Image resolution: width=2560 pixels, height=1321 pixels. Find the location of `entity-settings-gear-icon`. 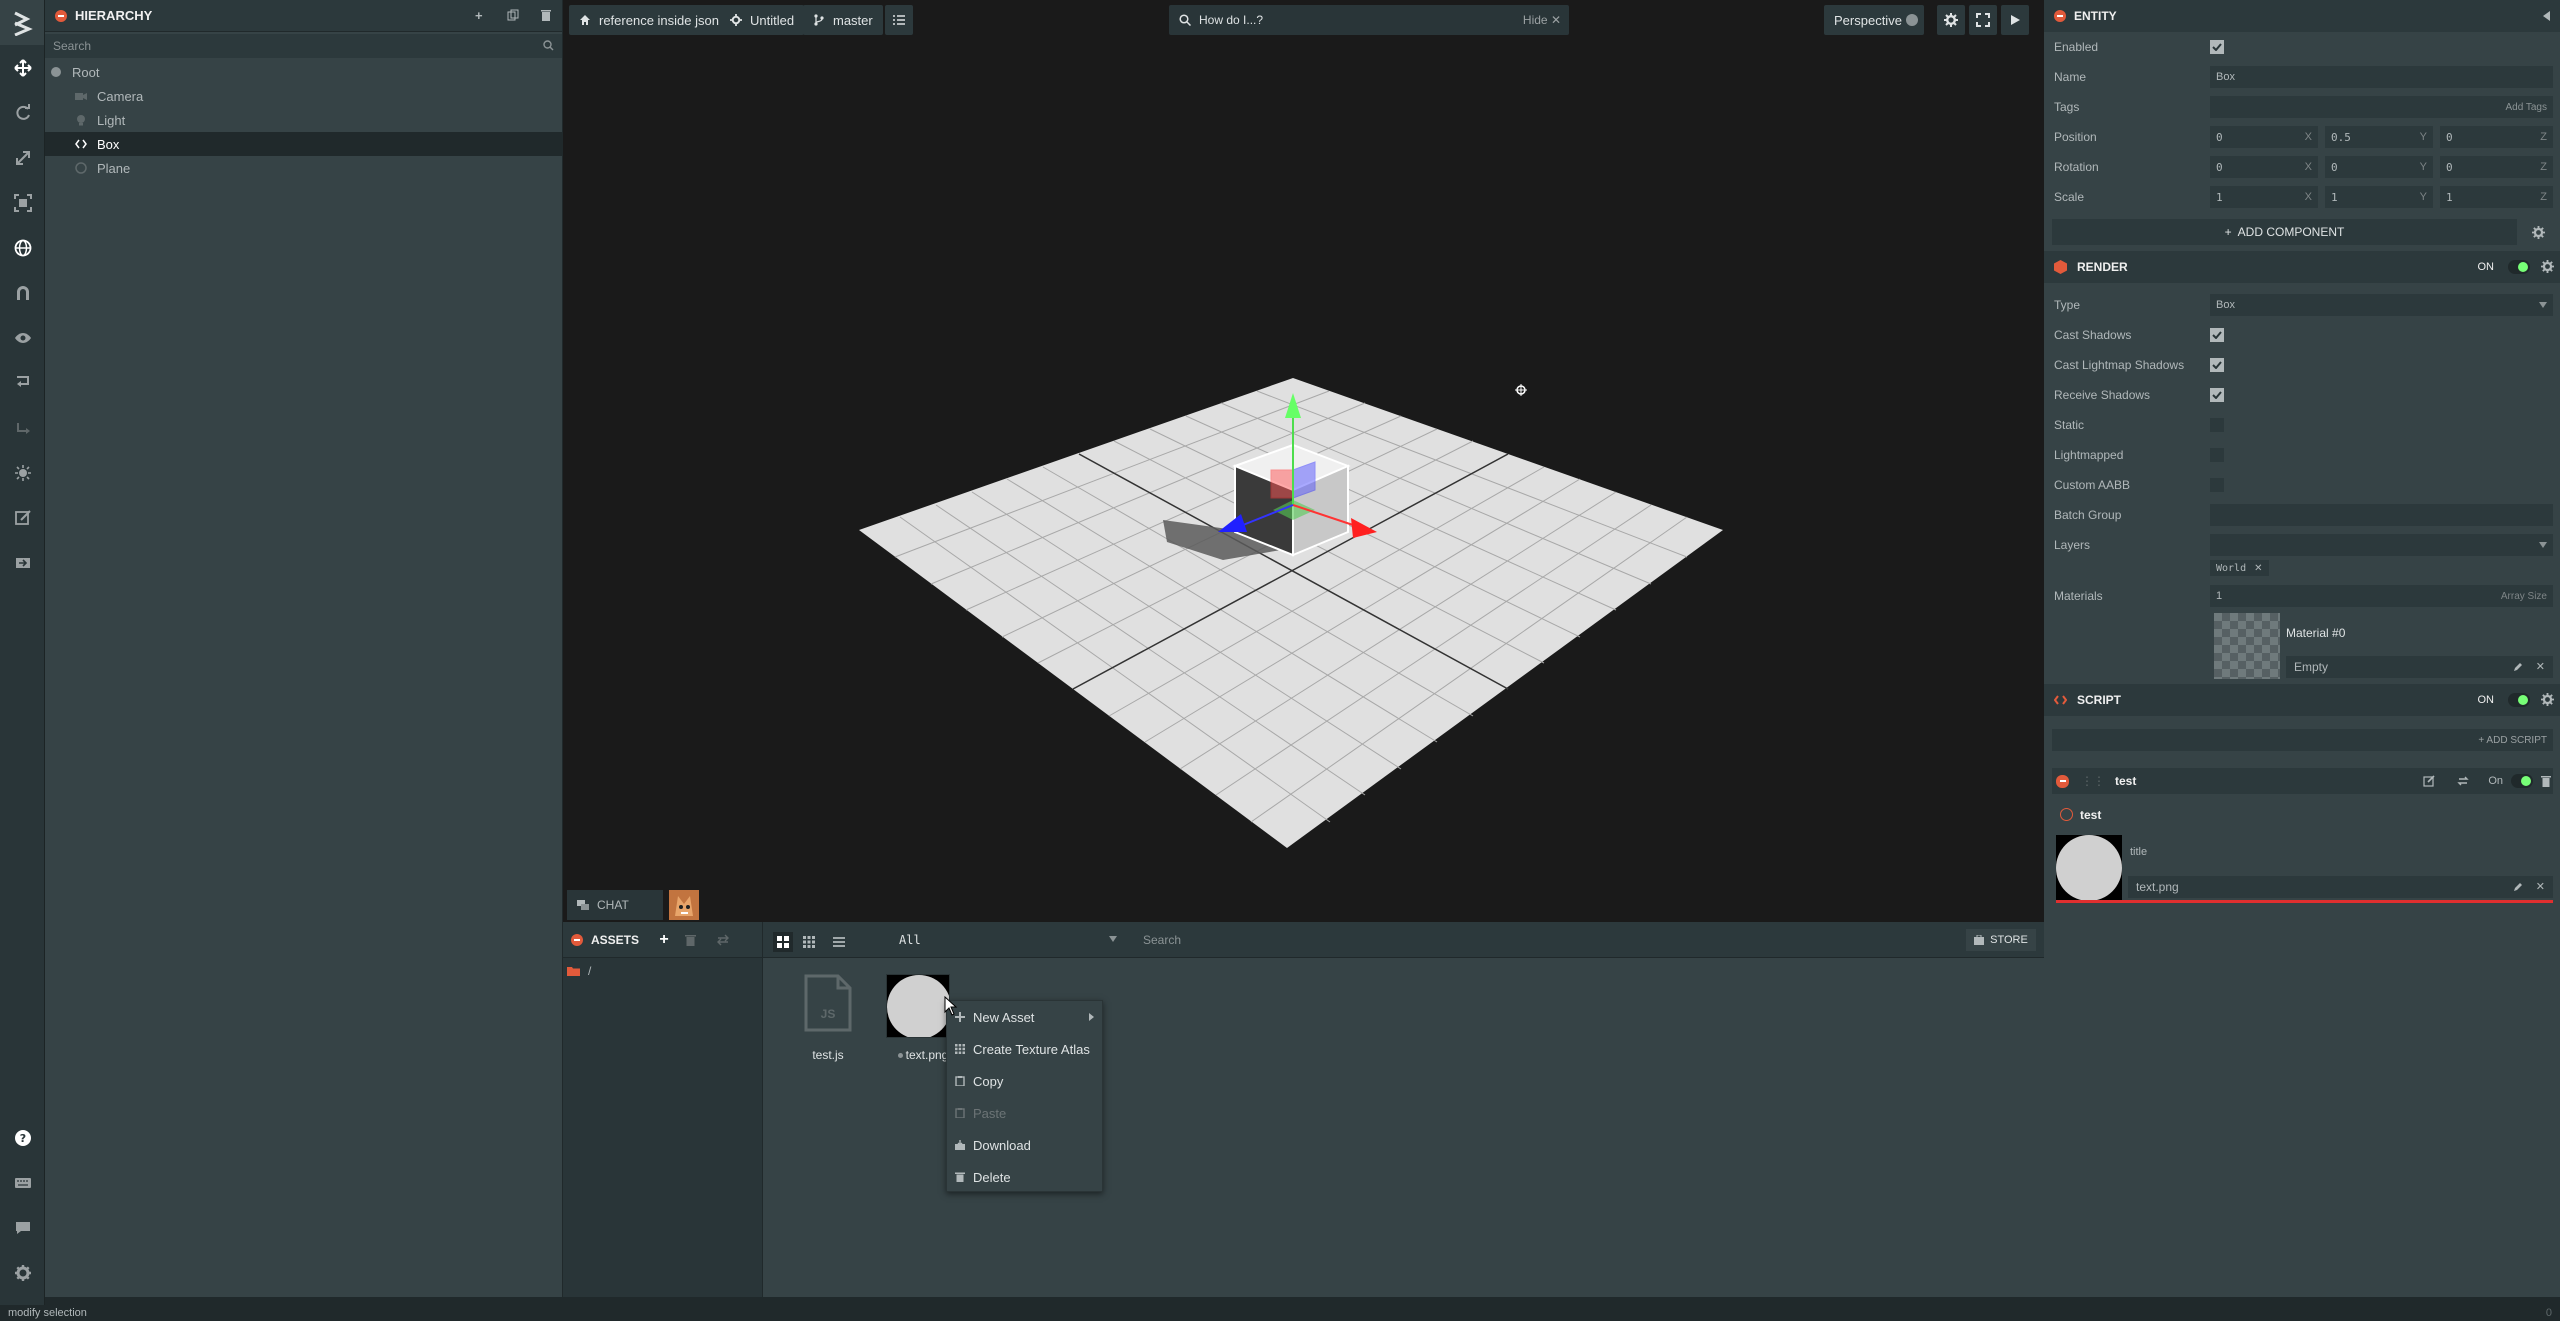

entity-settings-gear-icon is located at coordinates (2538, 232).